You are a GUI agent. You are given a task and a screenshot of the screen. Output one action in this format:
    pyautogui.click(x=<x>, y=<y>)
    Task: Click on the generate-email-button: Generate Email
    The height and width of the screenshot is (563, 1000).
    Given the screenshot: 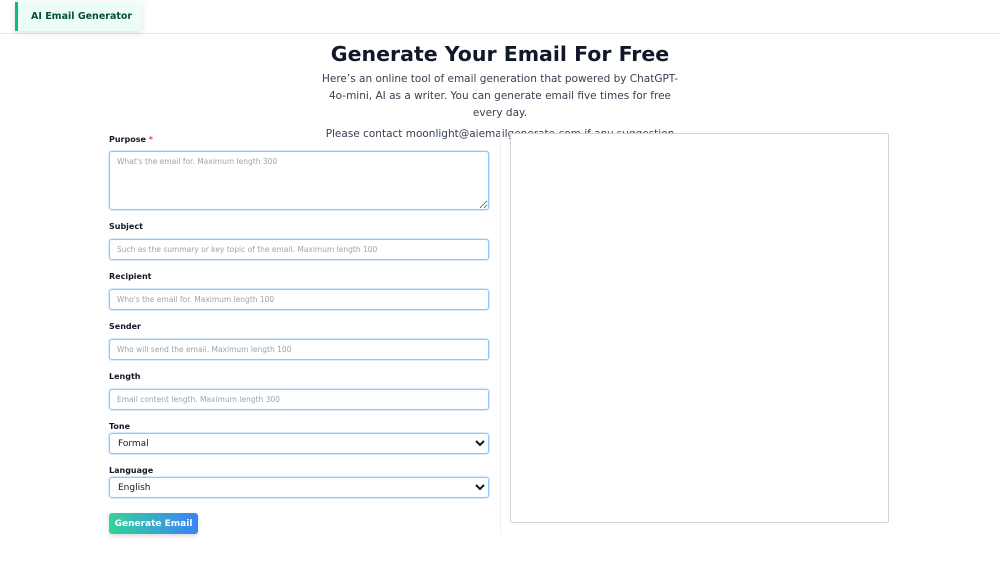 What is the action you would take?
    pyautogui.click(x=153, y=523)
    